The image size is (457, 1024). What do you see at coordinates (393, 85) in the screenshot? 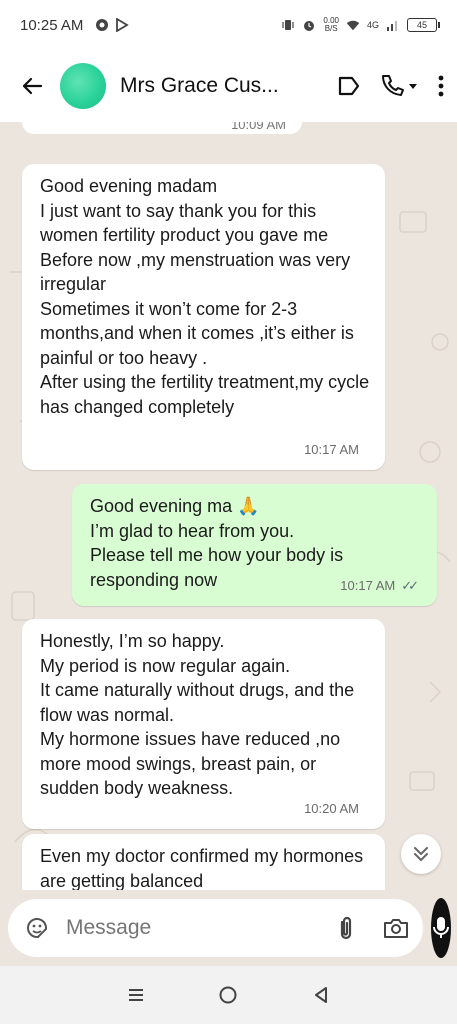
I see `phone-icon` at bounding box center [393, 85].